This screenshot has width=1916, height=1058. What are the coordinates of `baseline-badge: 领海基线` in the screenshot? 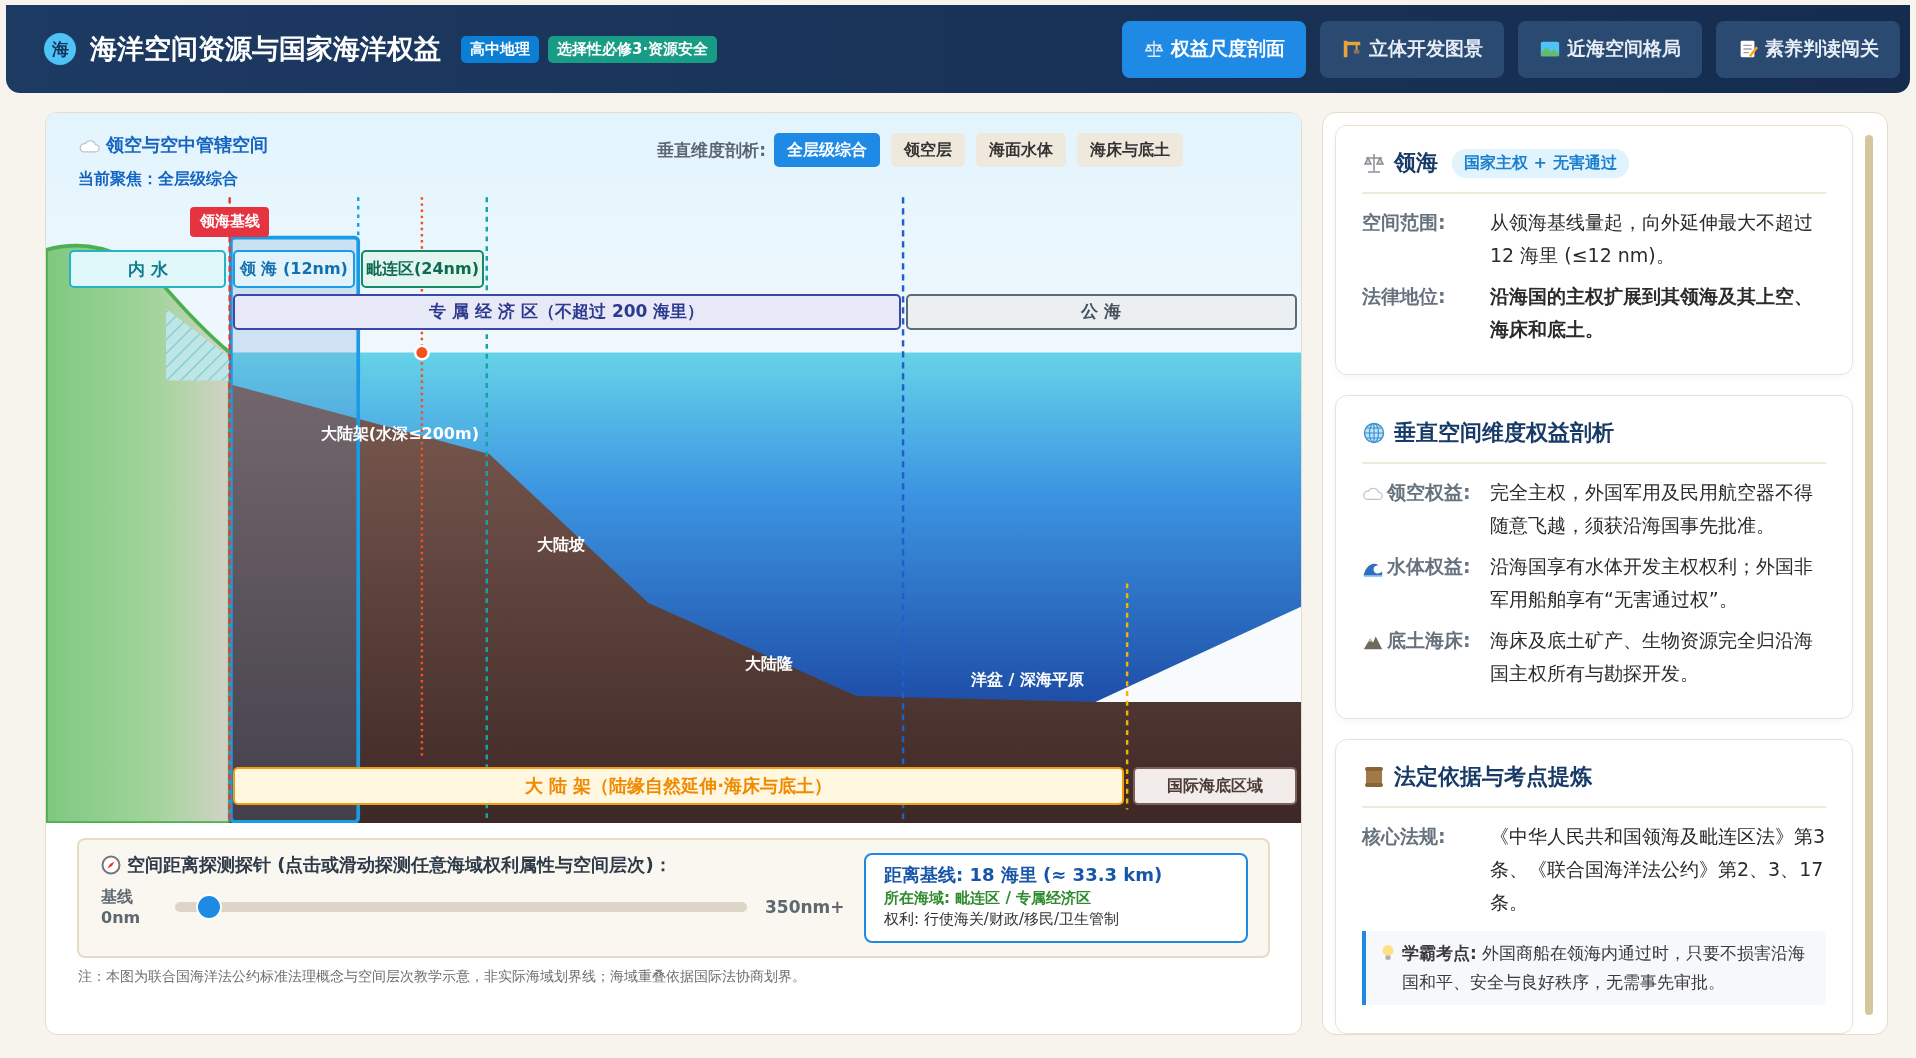 It's located at (230, 222).